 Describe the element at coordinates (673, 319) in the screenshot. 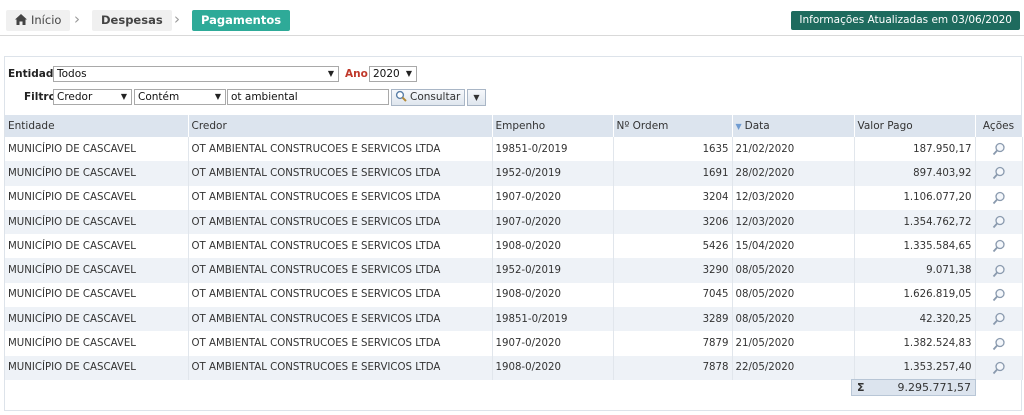

I see `cell-ordem: 3289` at that location.